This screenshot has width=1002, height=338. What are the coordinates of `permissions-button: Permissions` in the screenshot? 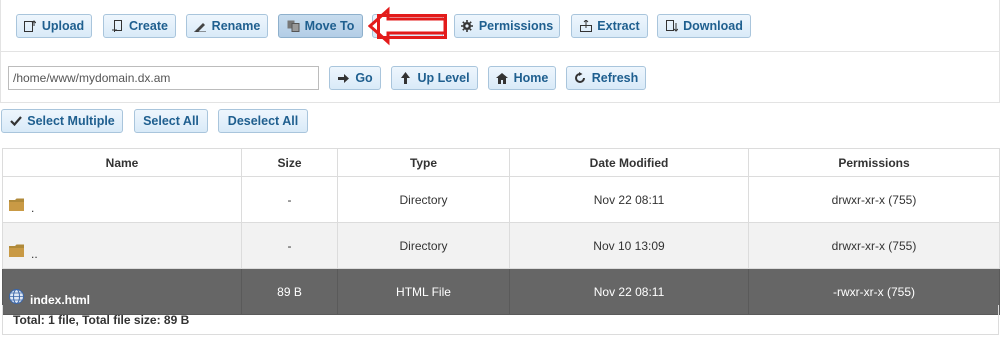 It's located at (507, 26).